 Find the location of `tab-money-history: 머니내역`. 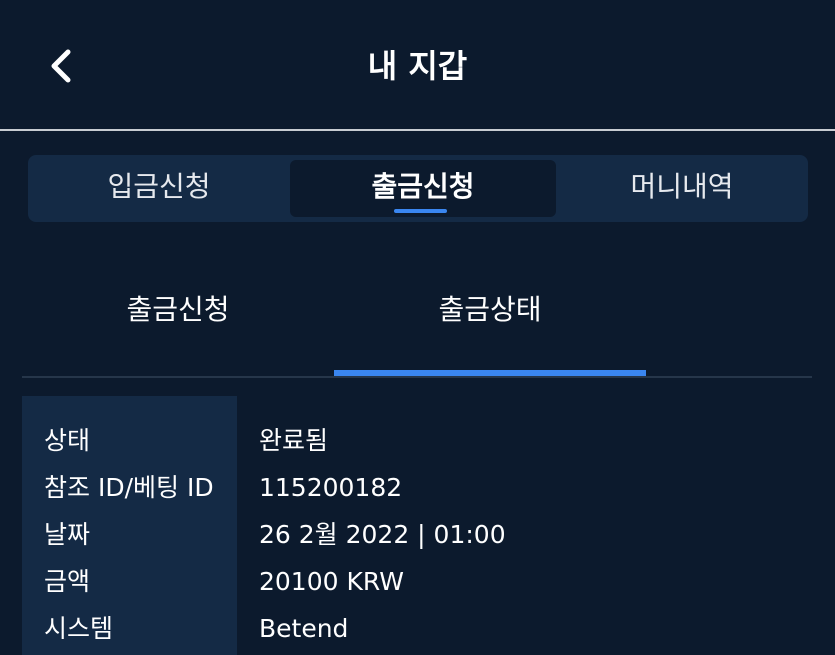

tab-money-history: 머니내역 is located at coordinates (682, 188).